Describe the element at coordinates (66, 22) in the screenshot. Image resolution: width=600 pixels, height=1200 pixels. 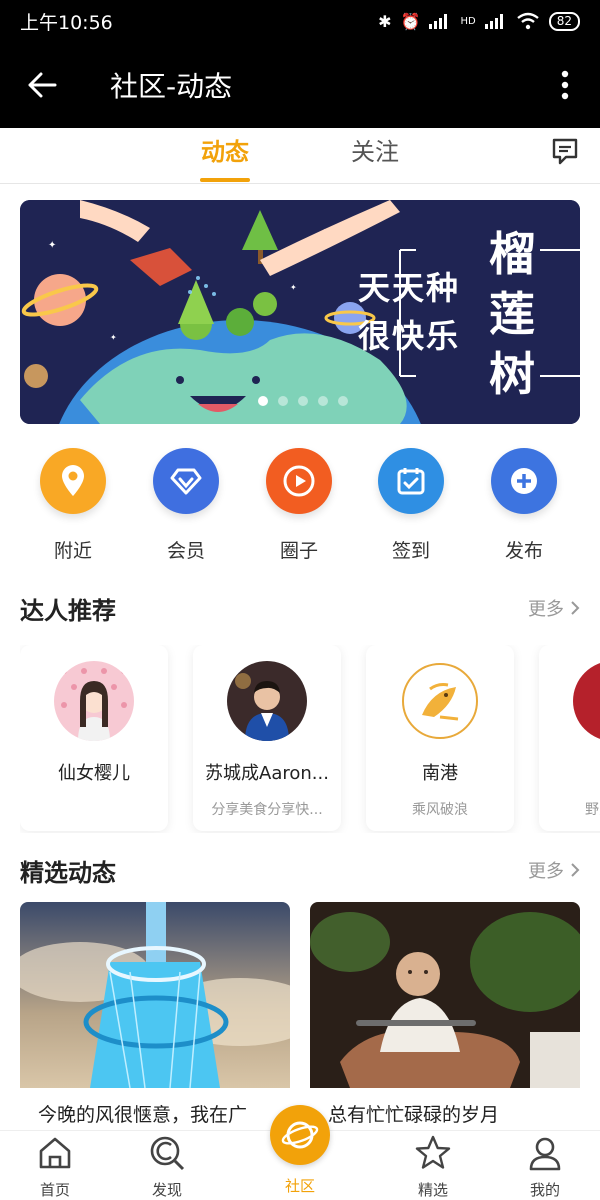
I see `status-time: 上午10:56` at that location.